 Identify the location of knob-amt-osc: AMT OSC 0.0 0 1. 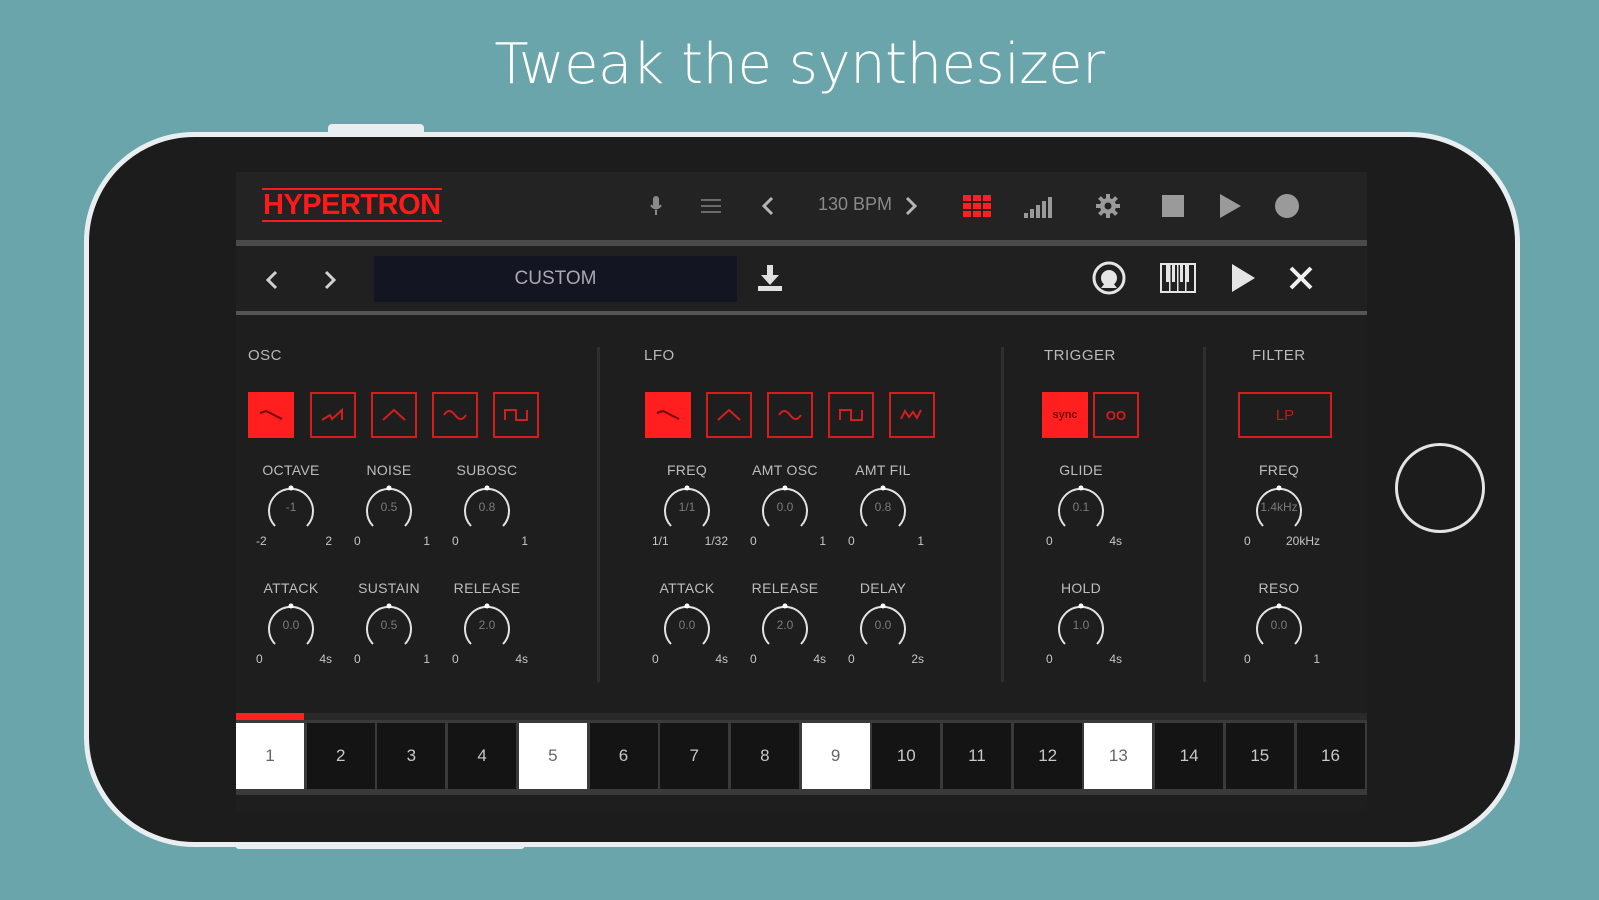
(785, 512).